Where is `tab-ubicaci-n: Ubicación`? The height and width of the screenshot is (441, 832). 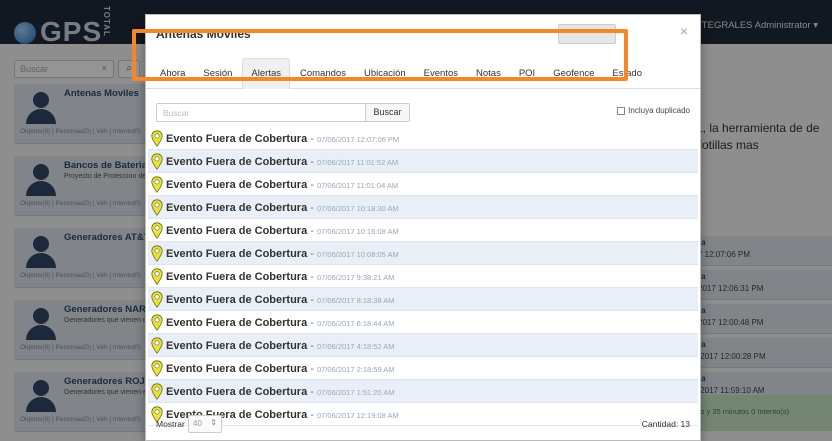 tab-ubicaci-n: Ubicación is located at coordinates (385, 73).